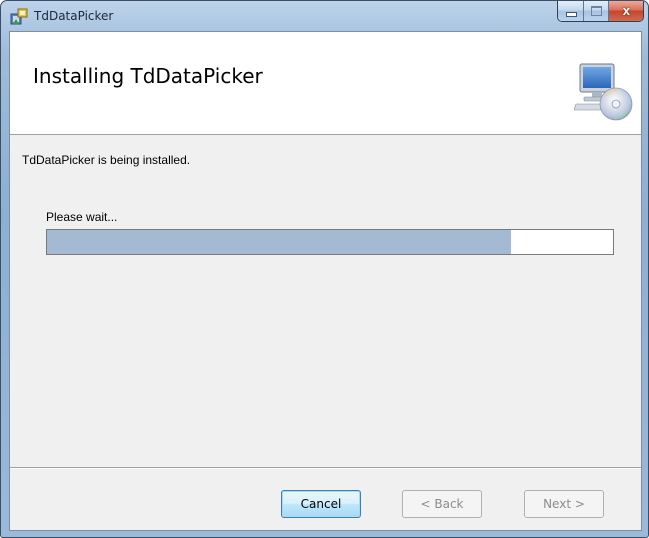 The image size is (649, 538). What do you see at coordinates (321, 504) in the screenshot?
I see `cancel-button: Cancel` at bounding box center [321, 504].